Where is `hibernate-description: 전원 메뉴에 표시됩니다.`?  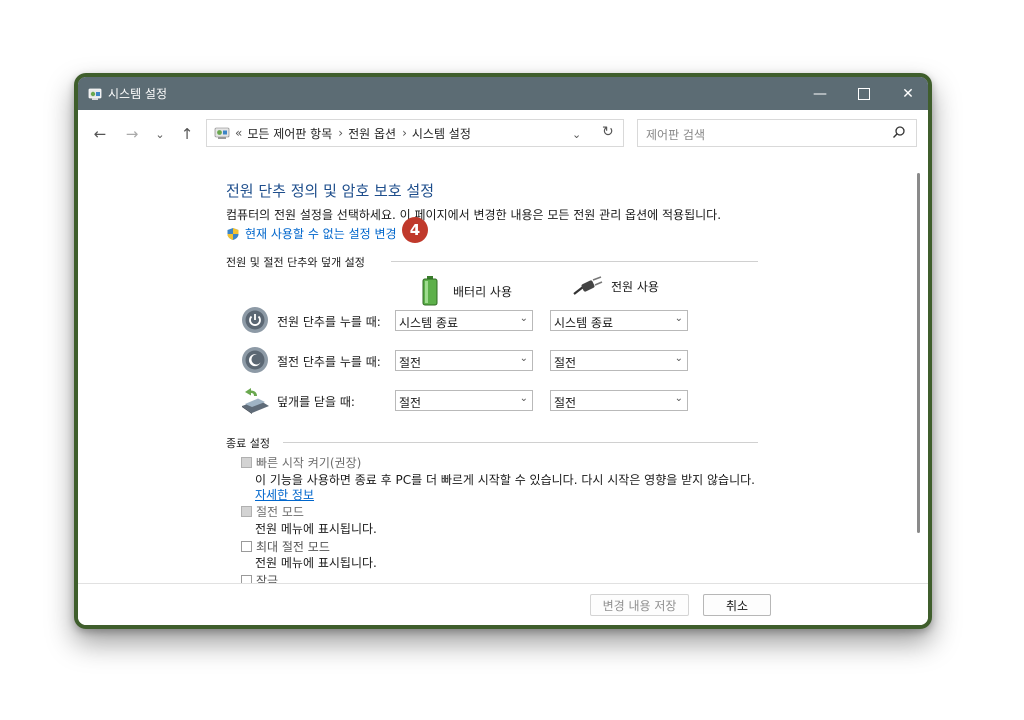 hibernate-description: 전원 메뉴에 표시됩니다. is located at coordinates (316, 563).